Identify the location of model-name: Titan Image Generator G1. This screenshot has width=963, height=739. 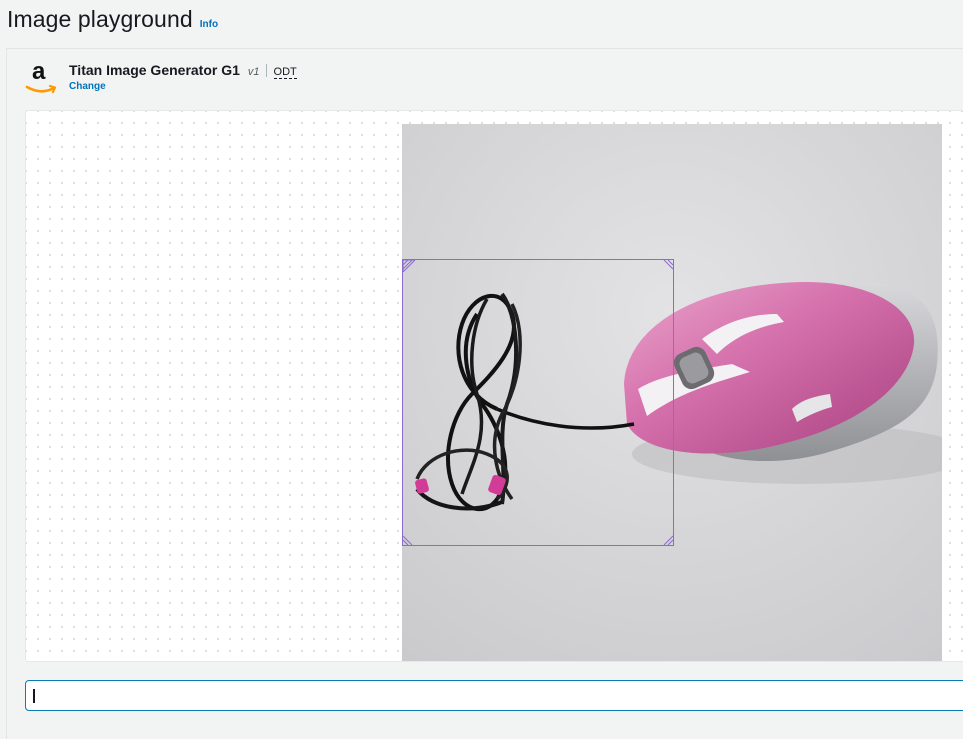
(154, 70).